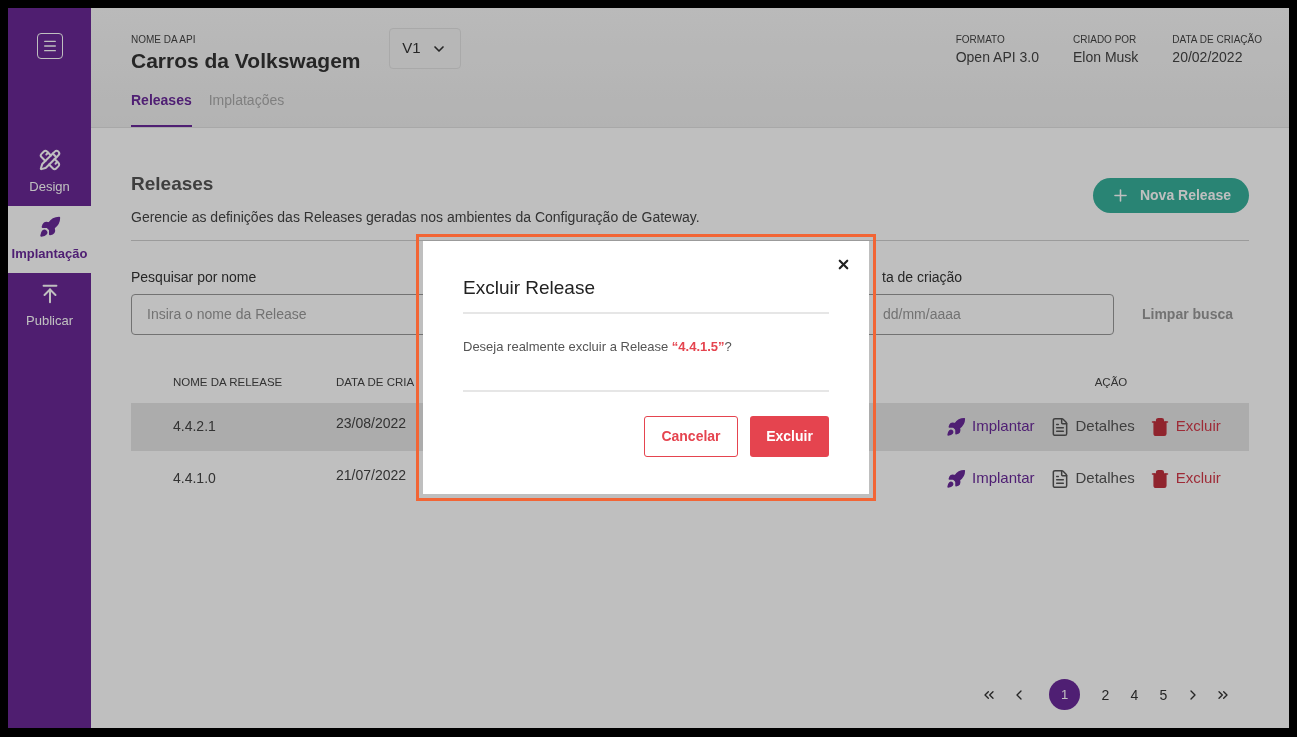 The height and width of the screenshot is (737, 1297). What do you see at coordinates (1106, 57) in the screenshot?
I see `meta-value: Elon Musk` at bounding box center [1106, 57].